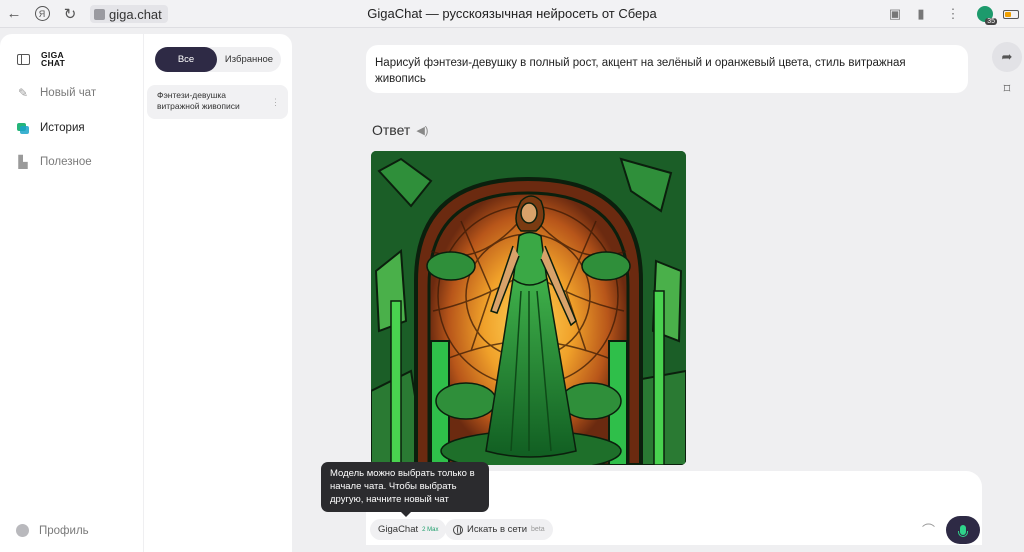  I want to click on avatar, so click(22, 530).